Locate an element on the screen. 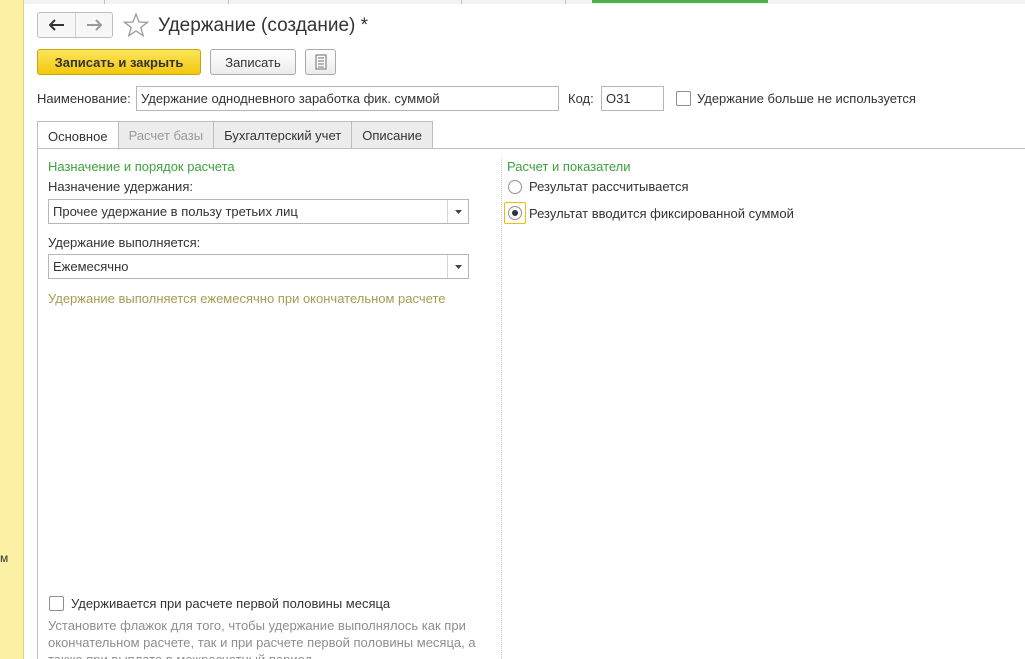 This screenshot has height=659, width=1025. top-window-tabs is located at coordinates (524, 2).